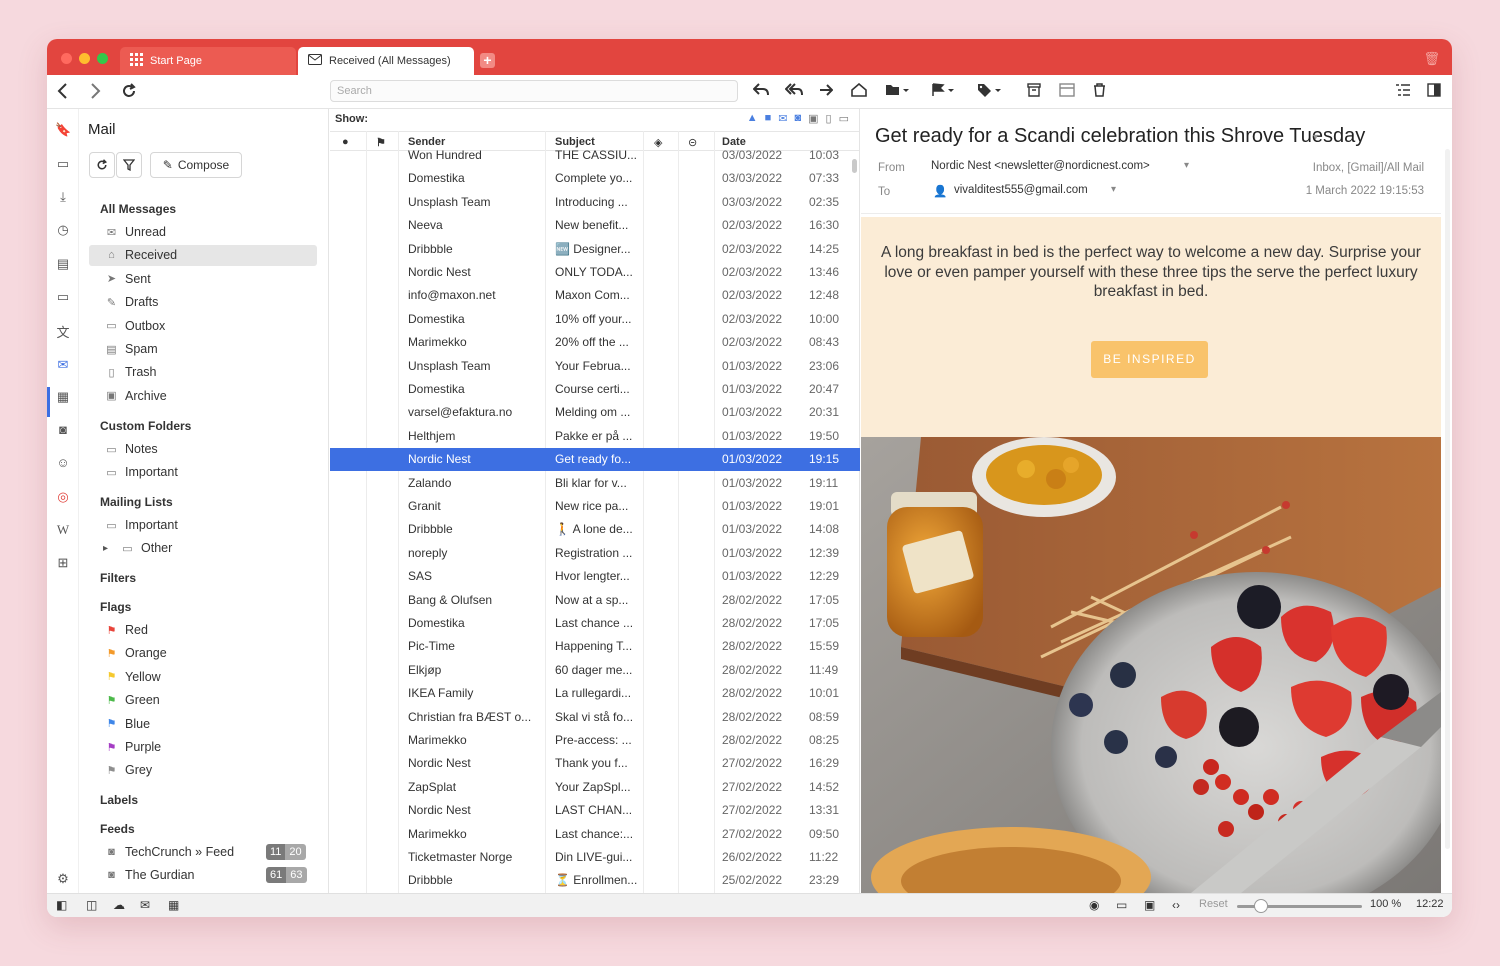  I want to click on message-row: Helthjem Pakke er på ... 01/03/2022 19:50, so click(595, 436).